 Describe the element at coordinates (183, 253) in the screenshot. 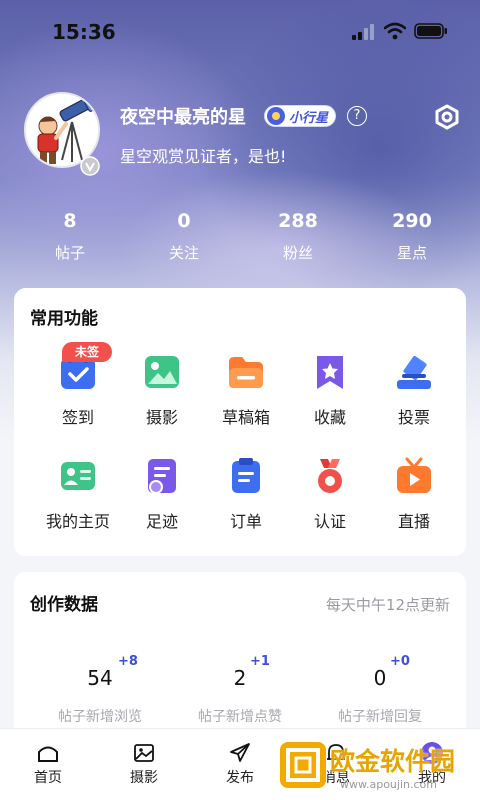

I see `stat-label: 关注` at that location.